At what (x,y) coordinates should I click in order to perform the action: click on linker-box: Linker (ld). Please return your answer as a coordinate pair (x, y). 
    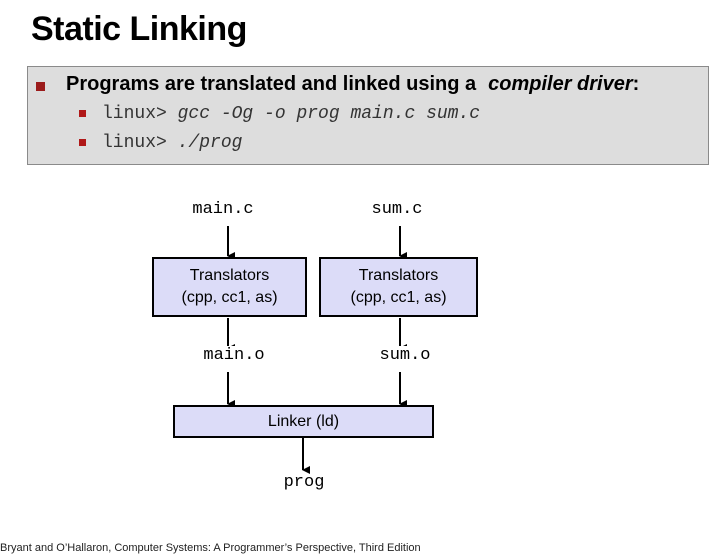
    Looking at the image, I should click on (303, 421).